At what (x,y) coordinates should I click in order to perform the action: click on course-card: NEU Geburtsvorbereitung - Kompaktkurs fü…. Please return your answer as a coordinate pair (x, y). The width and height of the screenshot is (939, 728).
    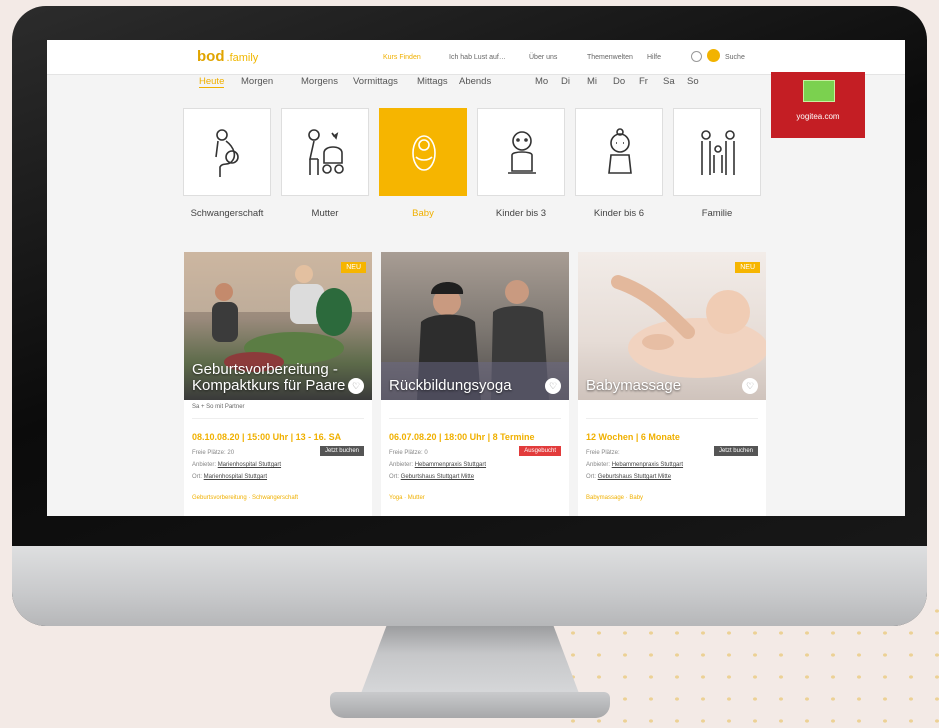
    Looking at the image, I should click on (278, 384).